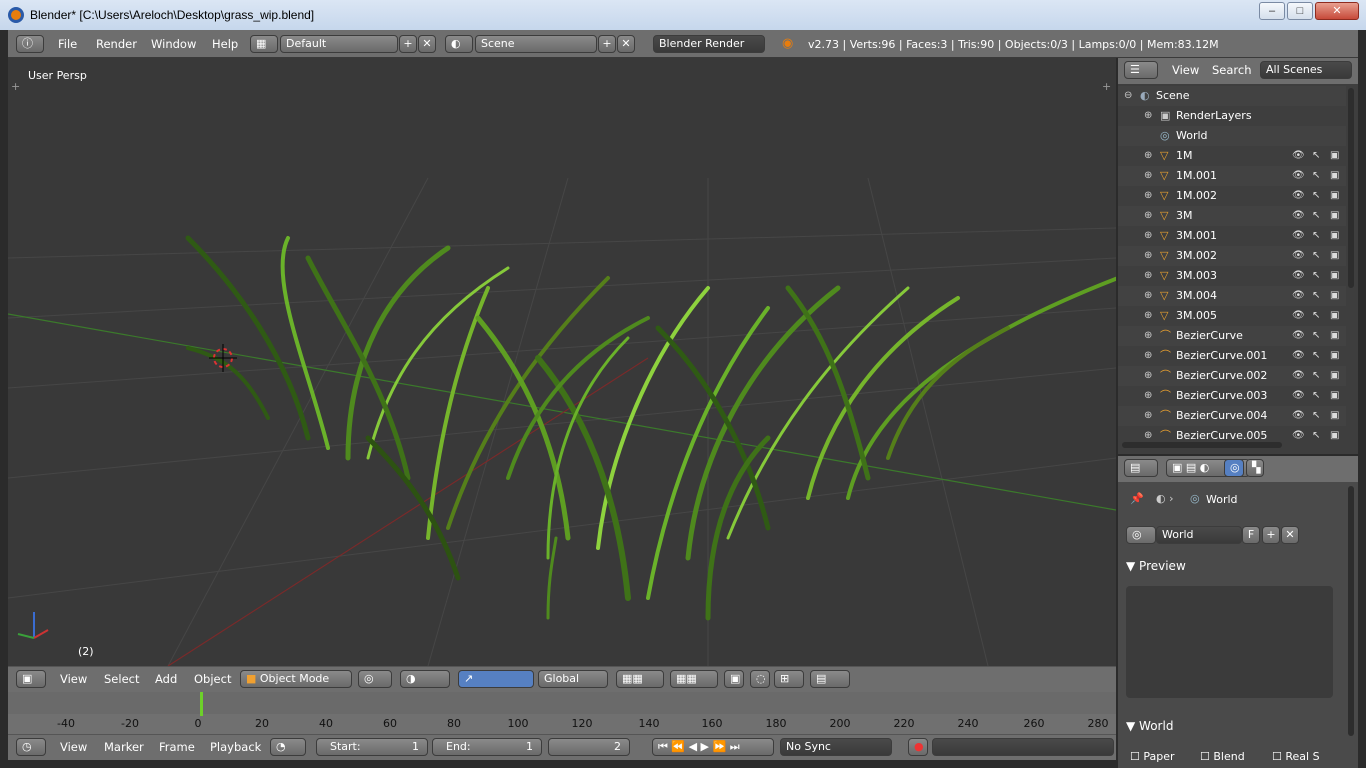 Image resolution: width=1366 pixels, height=768 pixels. I want to click on outliner-row: ◎ World, so click(1232, 136).